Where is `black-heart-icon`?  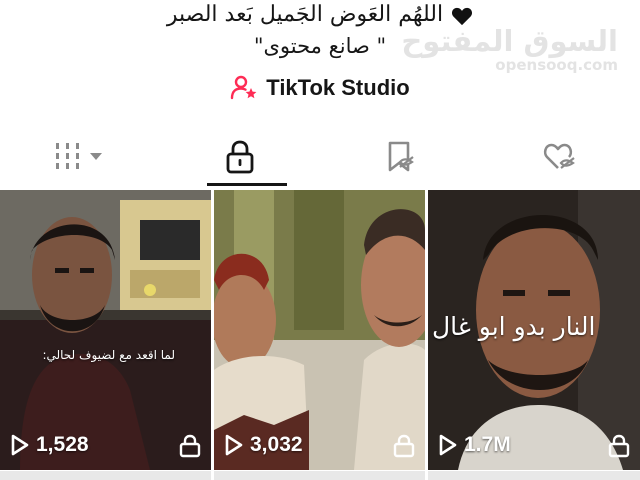 black-heart-icon is located at coordinates (462, 16).